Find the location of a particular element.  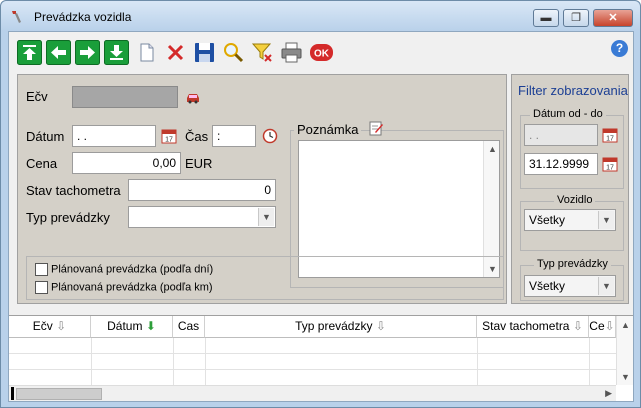

save-button is located at coordinates (204, 52).